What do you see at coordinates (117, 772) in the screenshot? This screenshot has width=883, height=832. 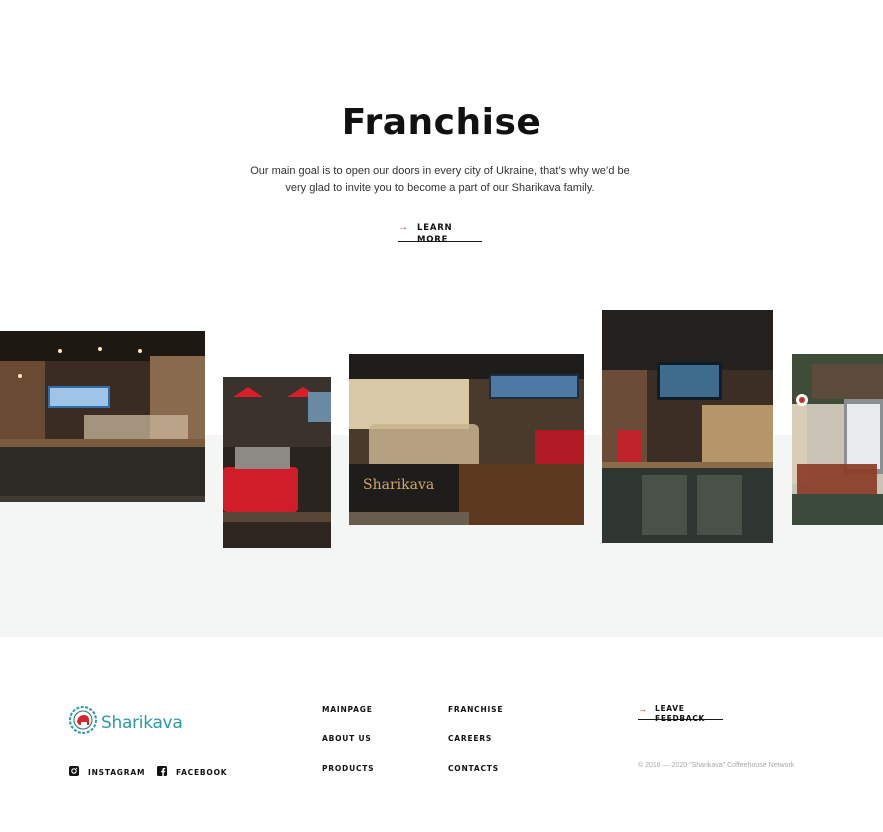 I see `instagram-label: INSTAGRAM` at bounding box center [117, 772].